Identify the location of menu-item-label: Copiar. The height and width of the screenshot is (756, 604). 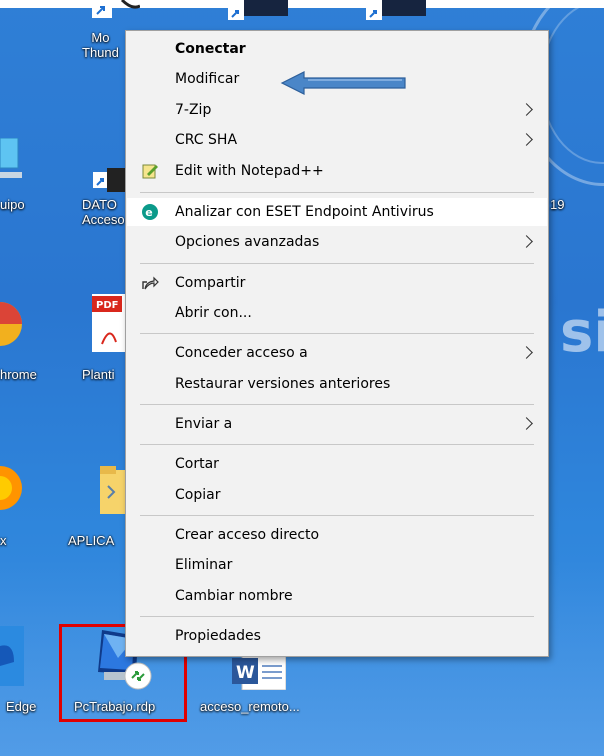
(198, 495).